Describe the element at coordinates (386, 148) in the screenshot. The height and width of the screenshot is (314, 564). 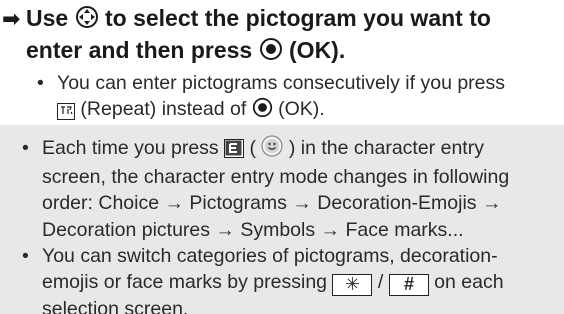
I see `note-1-text-c: ) in the character entry` at that location.